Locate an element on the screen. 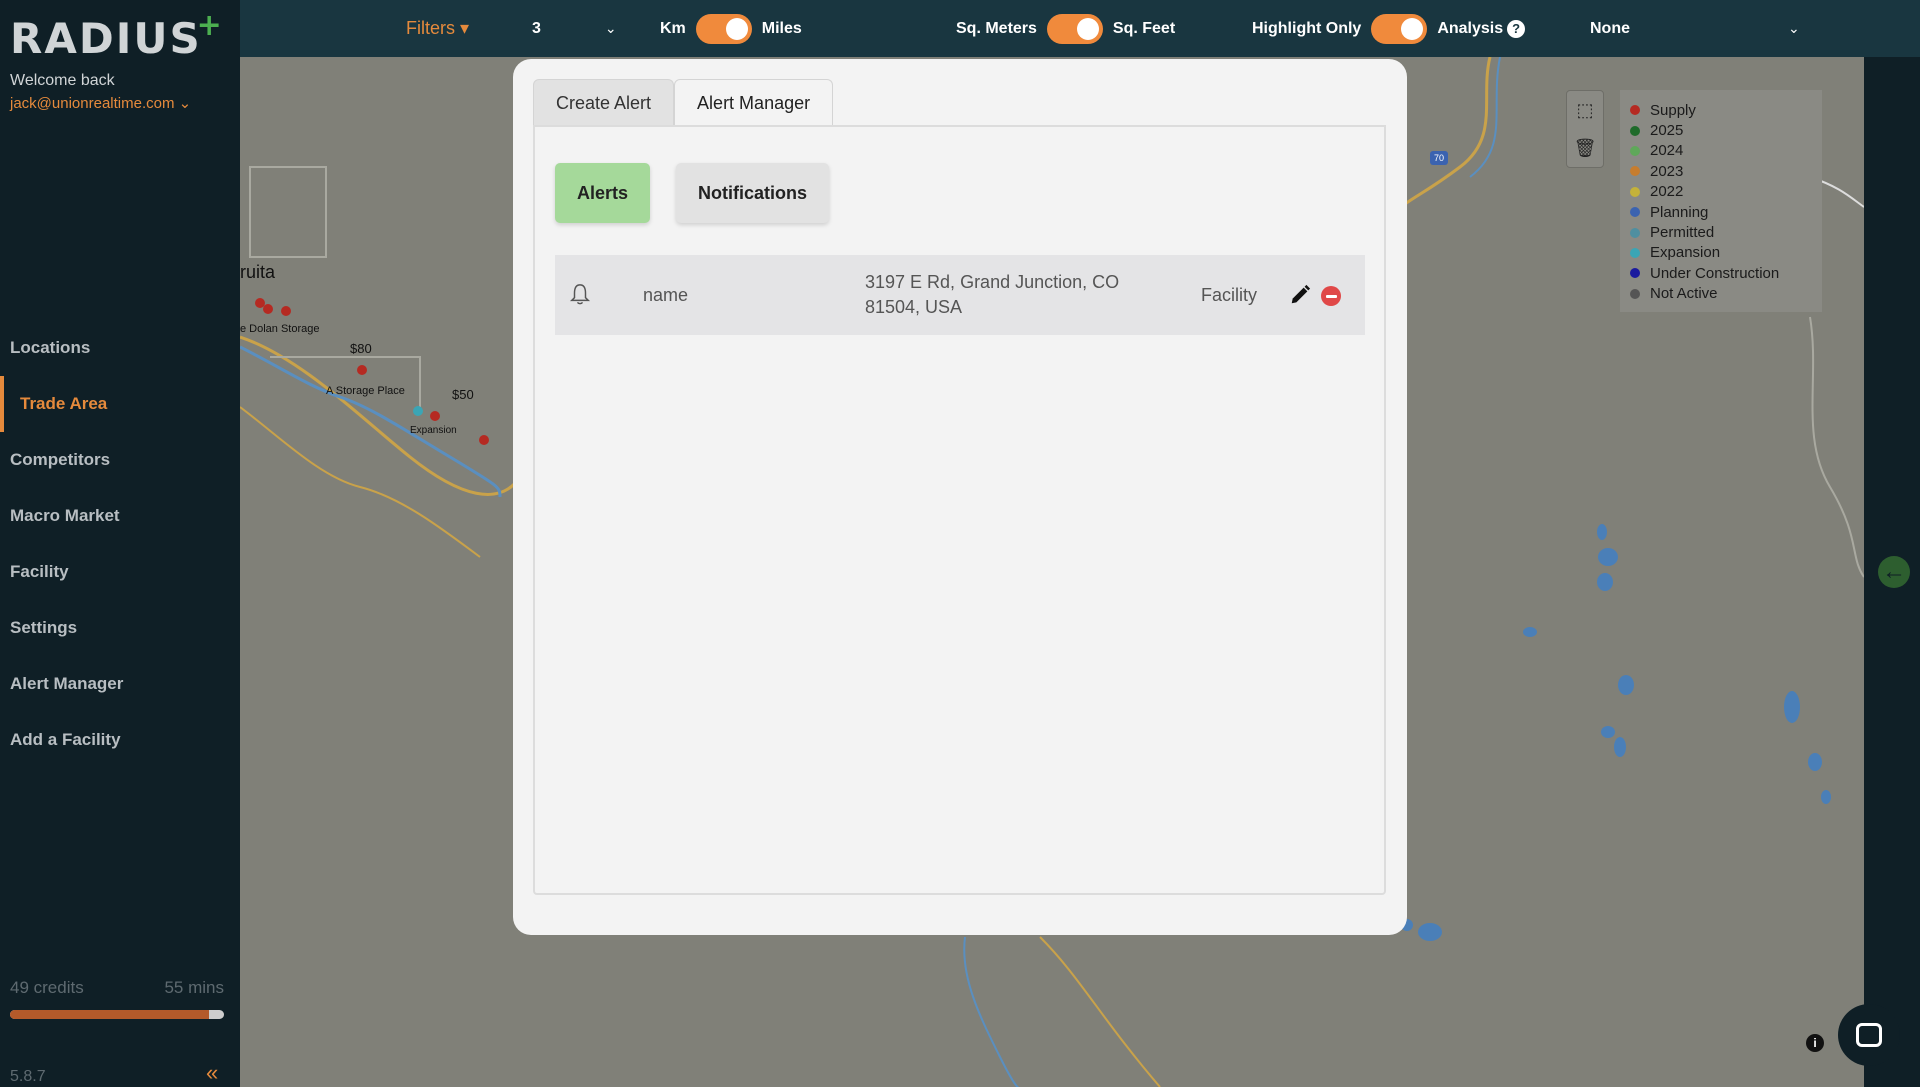  legend-label: 2025 is located at coordinates (1667, 131).